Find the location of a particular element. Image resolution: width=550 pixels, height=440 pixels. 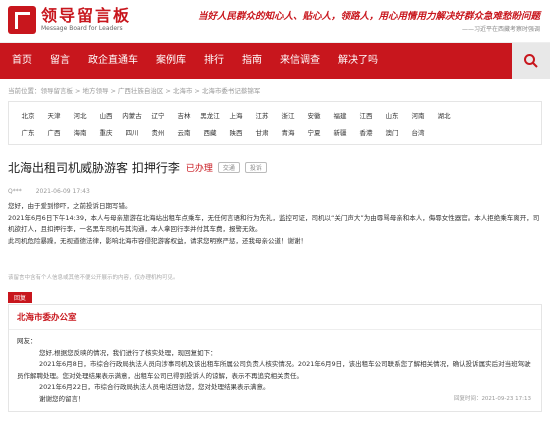

nav-home: 首页 is located at coordinates (20, 61).